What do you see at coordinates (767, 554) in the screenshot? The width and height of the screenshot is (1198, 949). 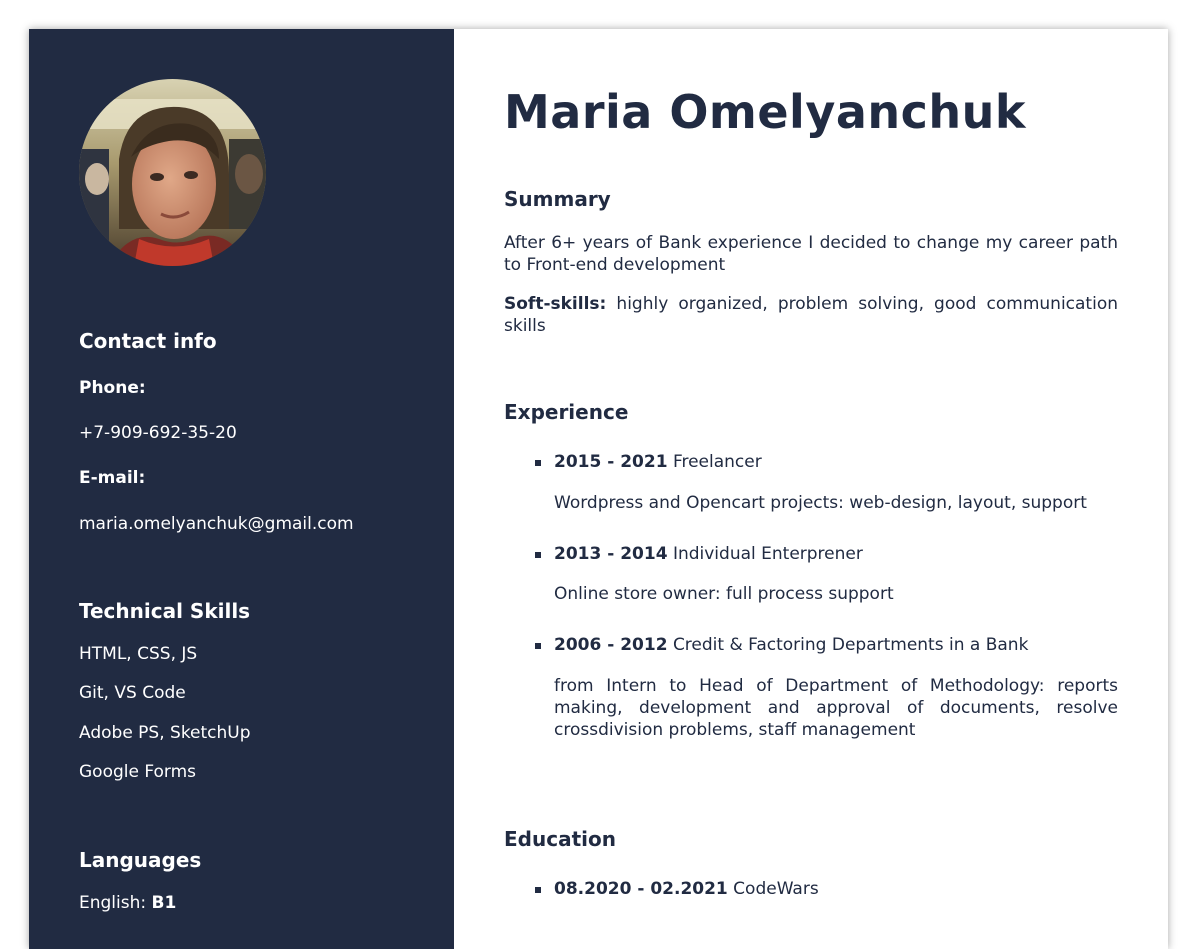 I see `experience-role: Individual Enterprener` at bounding box center [767, 554].